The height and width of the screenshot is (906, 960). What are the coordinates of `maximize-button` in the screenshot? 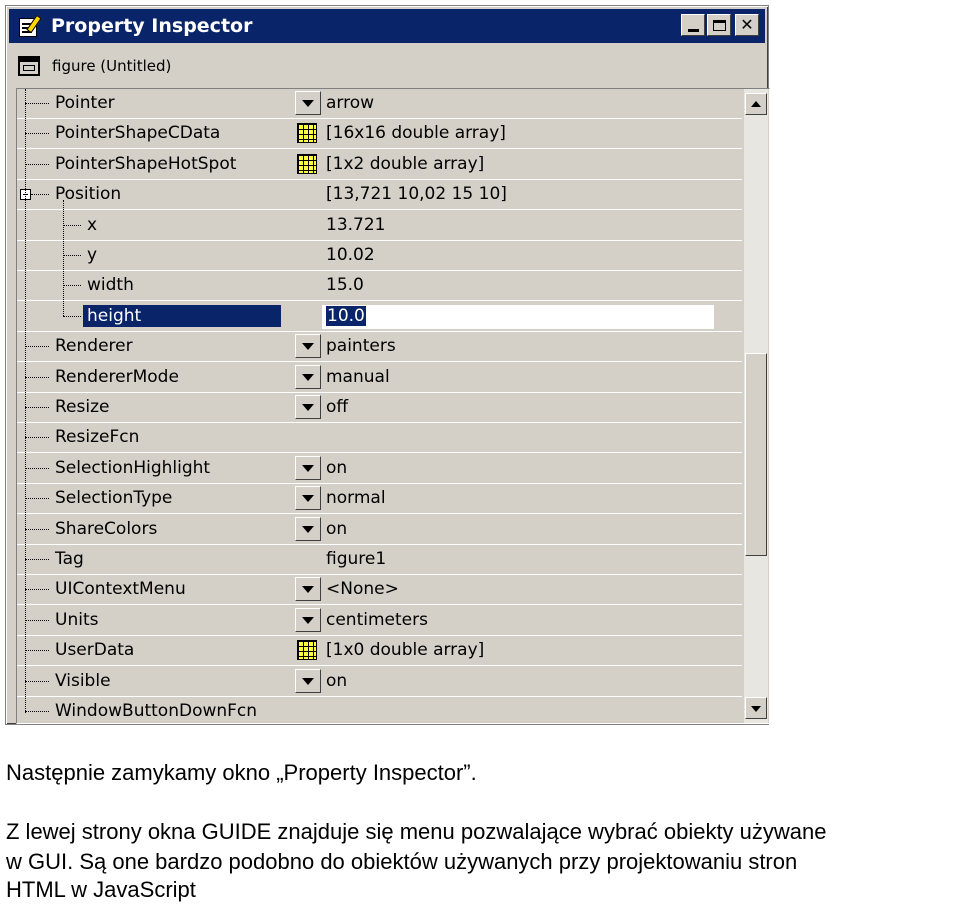 It's located at (719, 25).